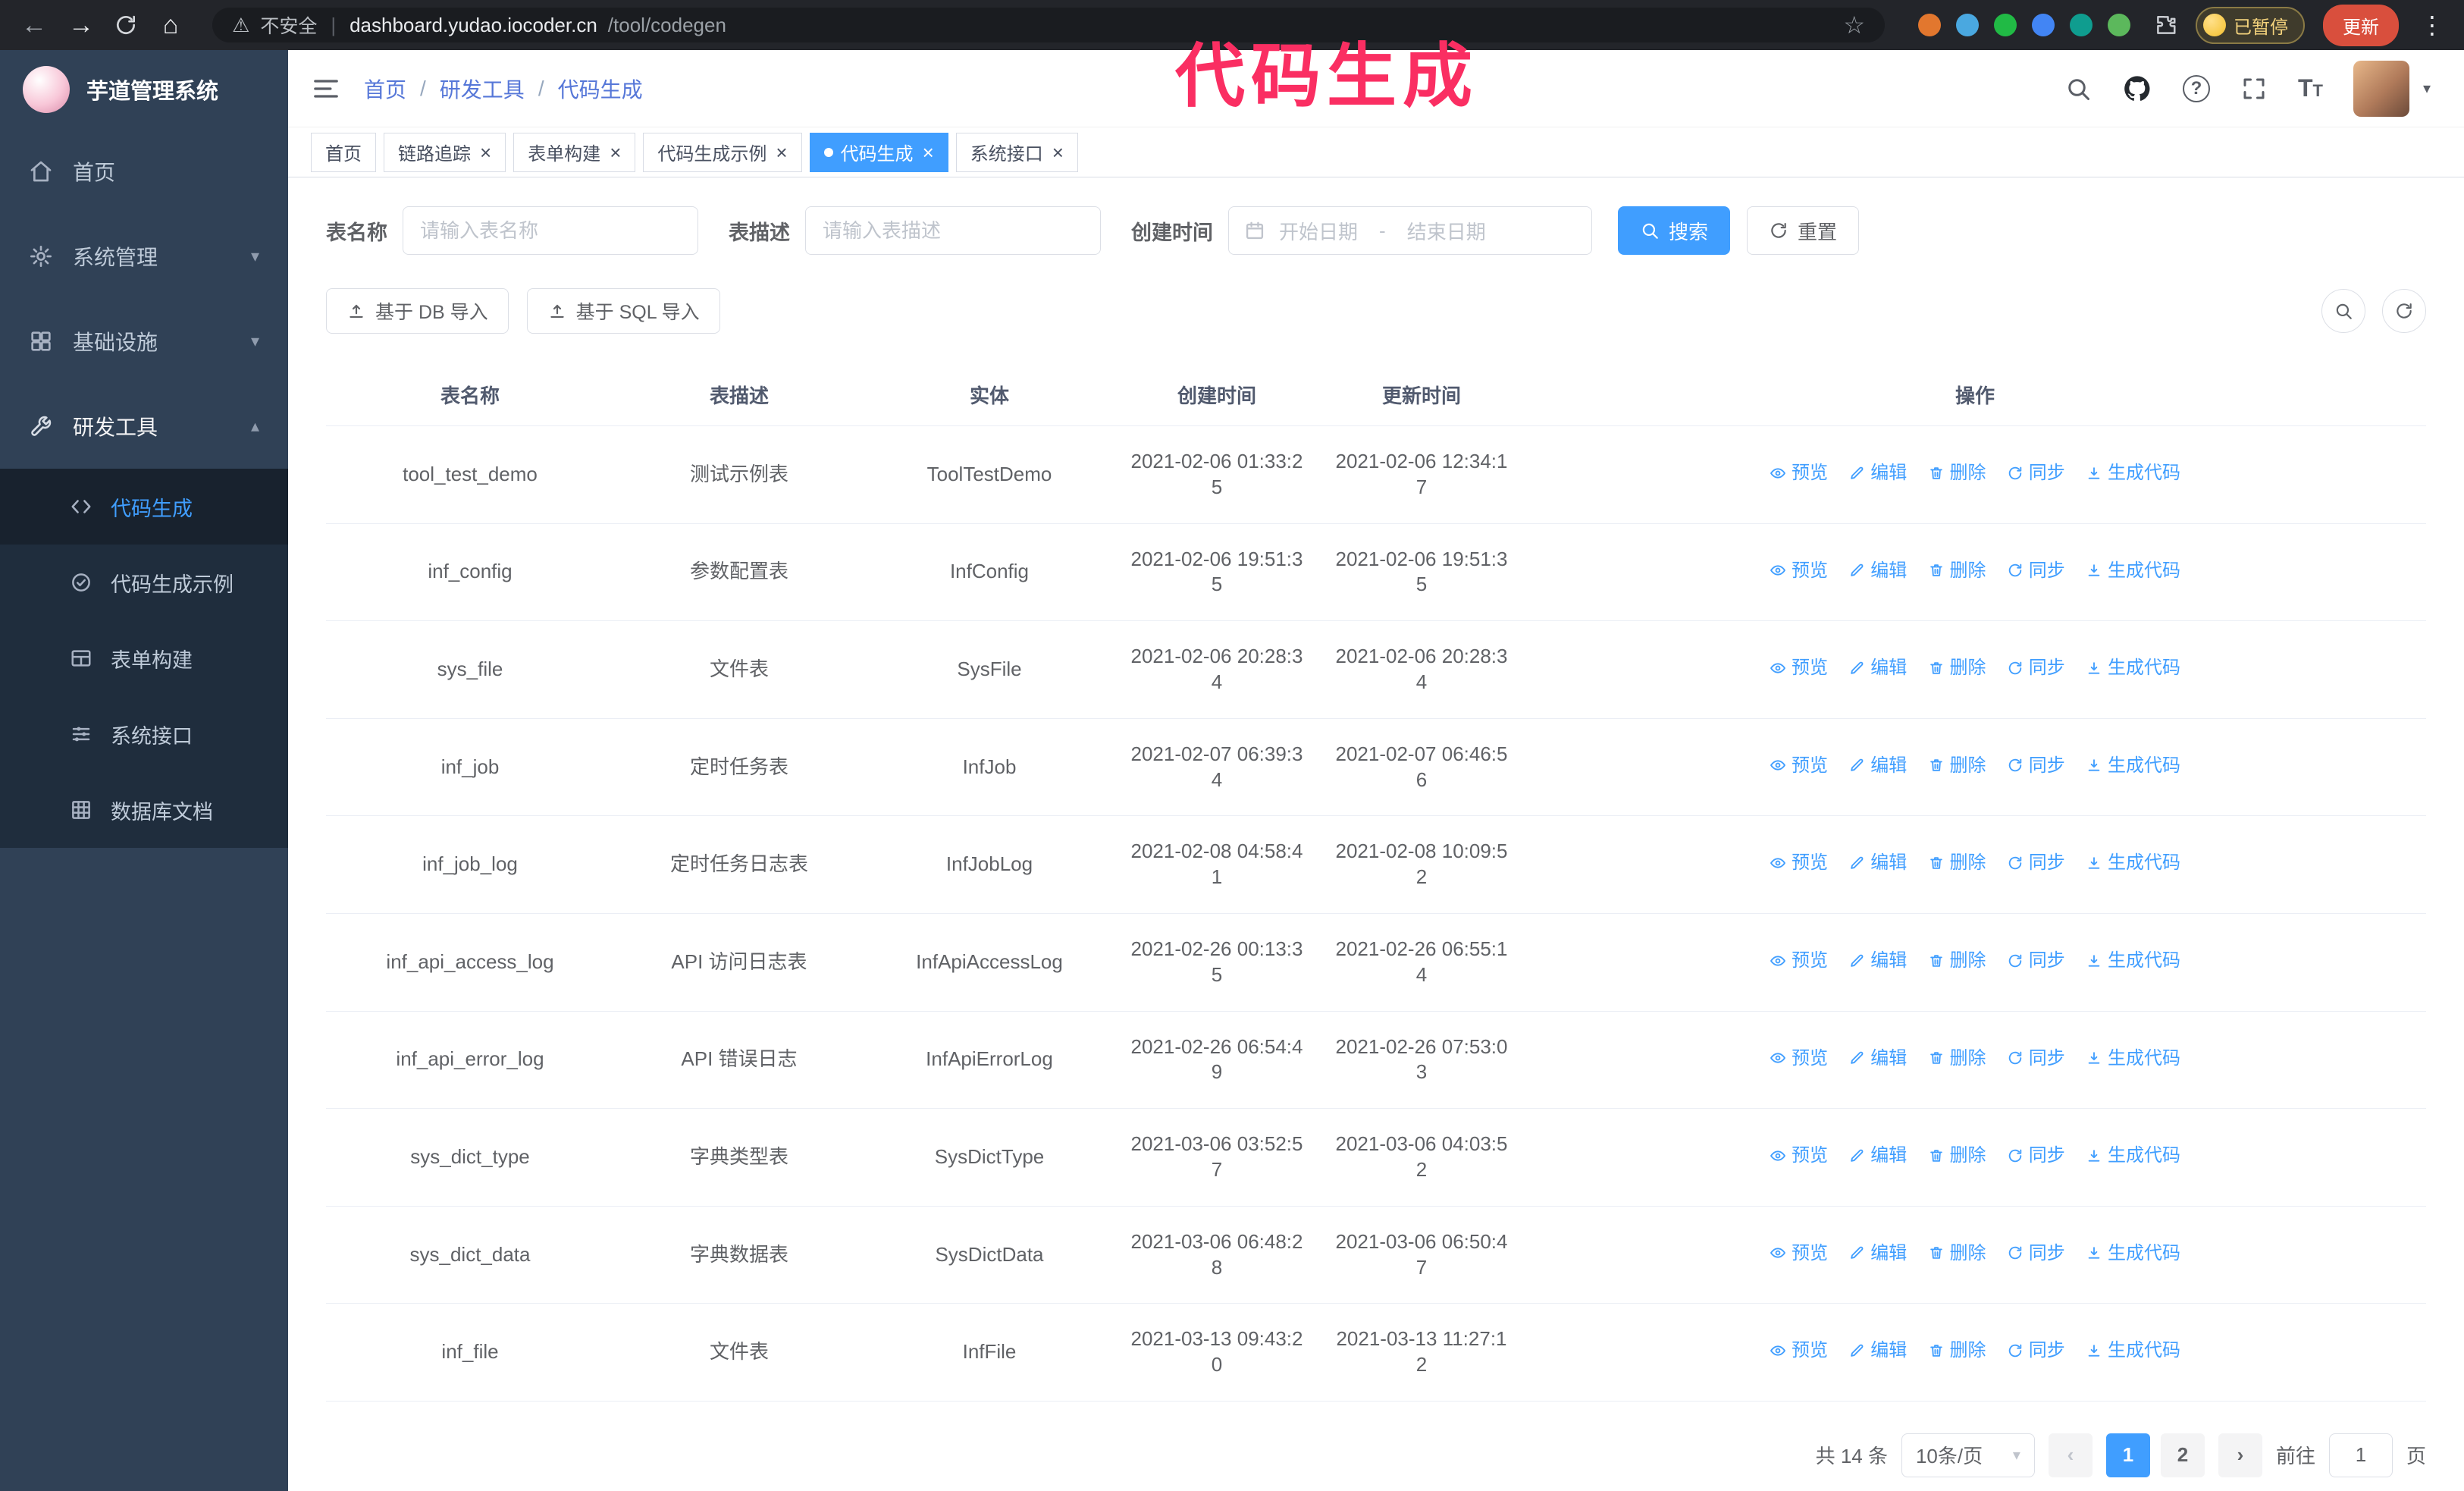 The height and width of the screenshot is (1491, 2464). Describe the element at coordinates (144, 426) in the screenshot. I see `sidebar-item-devtools: 研发工具 ▴` at that location.